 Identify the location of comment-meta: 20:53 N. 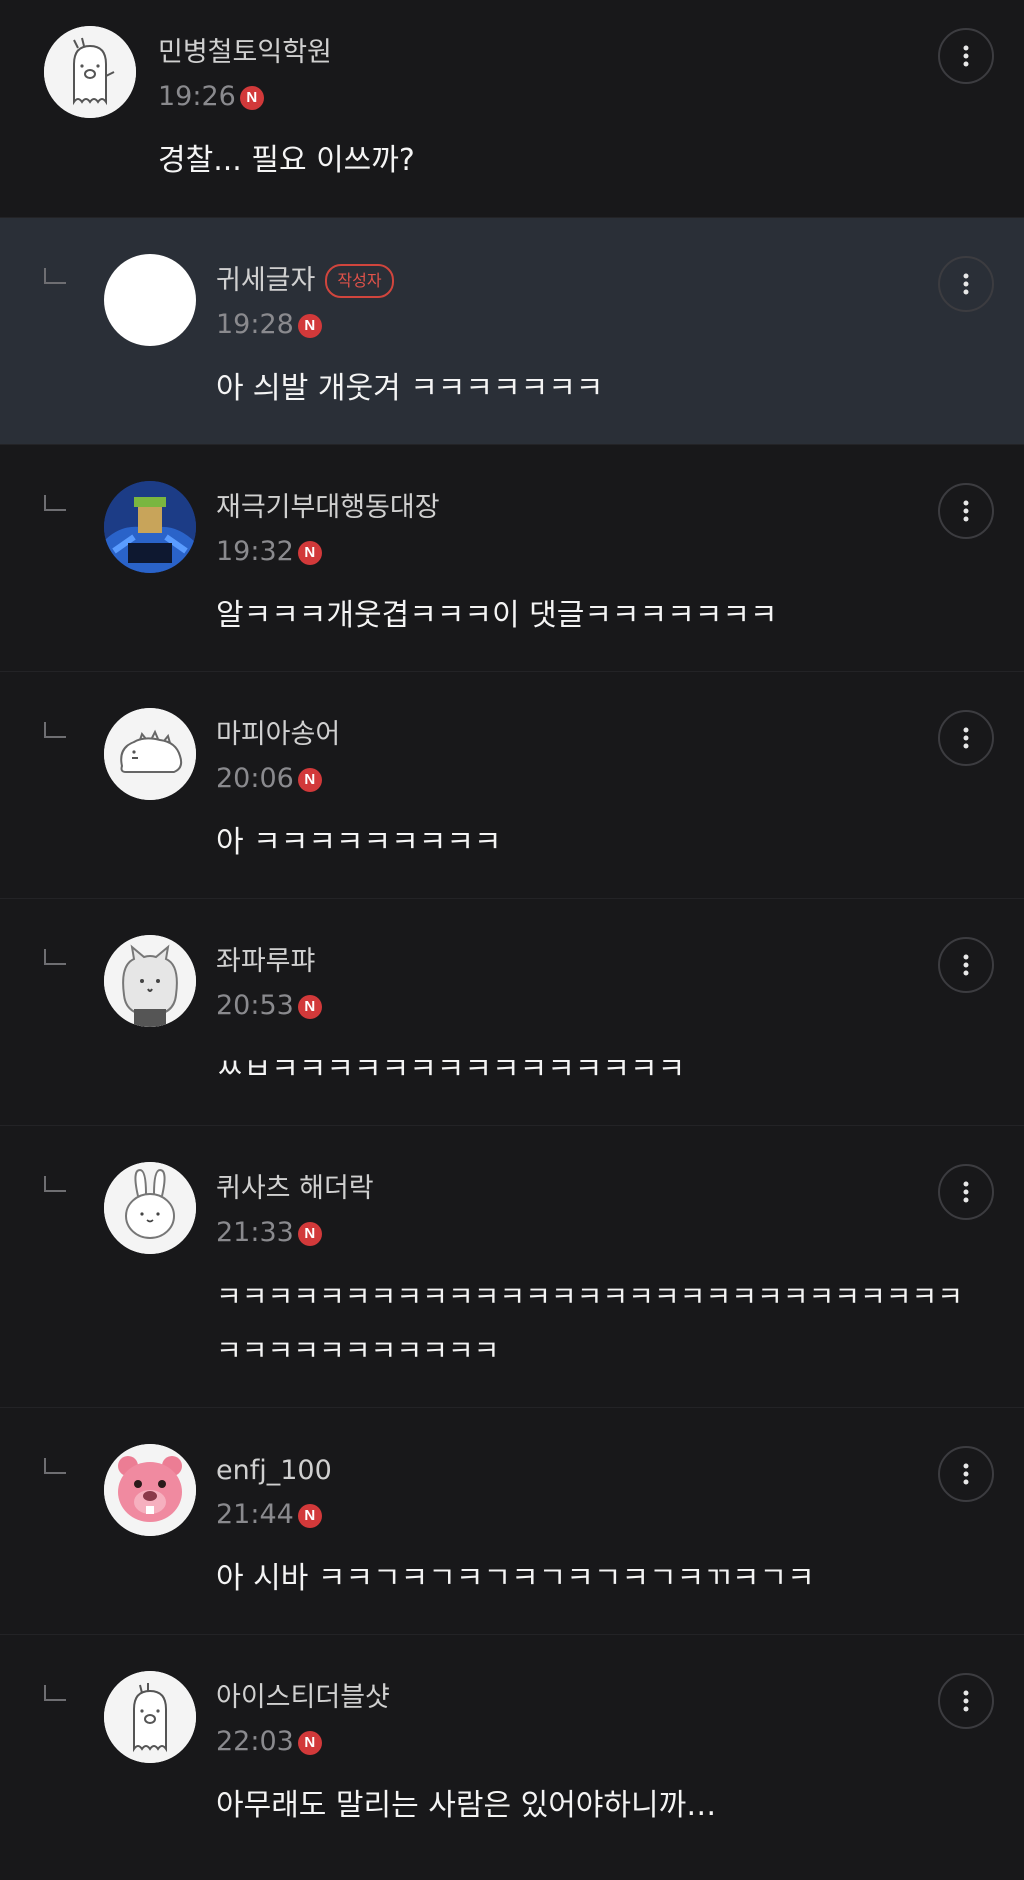
(269, 1006).